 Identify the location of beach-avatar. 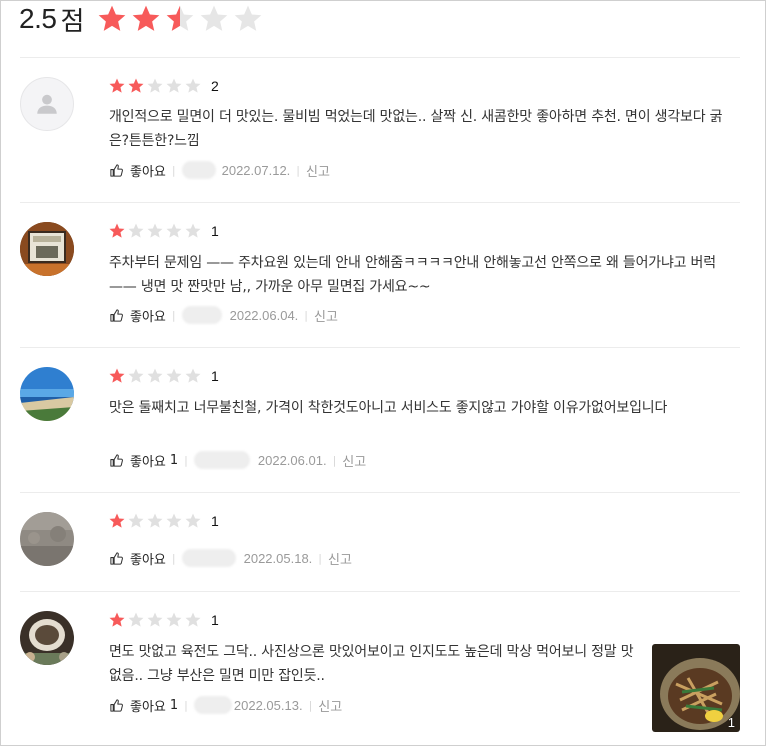
(47, 394).